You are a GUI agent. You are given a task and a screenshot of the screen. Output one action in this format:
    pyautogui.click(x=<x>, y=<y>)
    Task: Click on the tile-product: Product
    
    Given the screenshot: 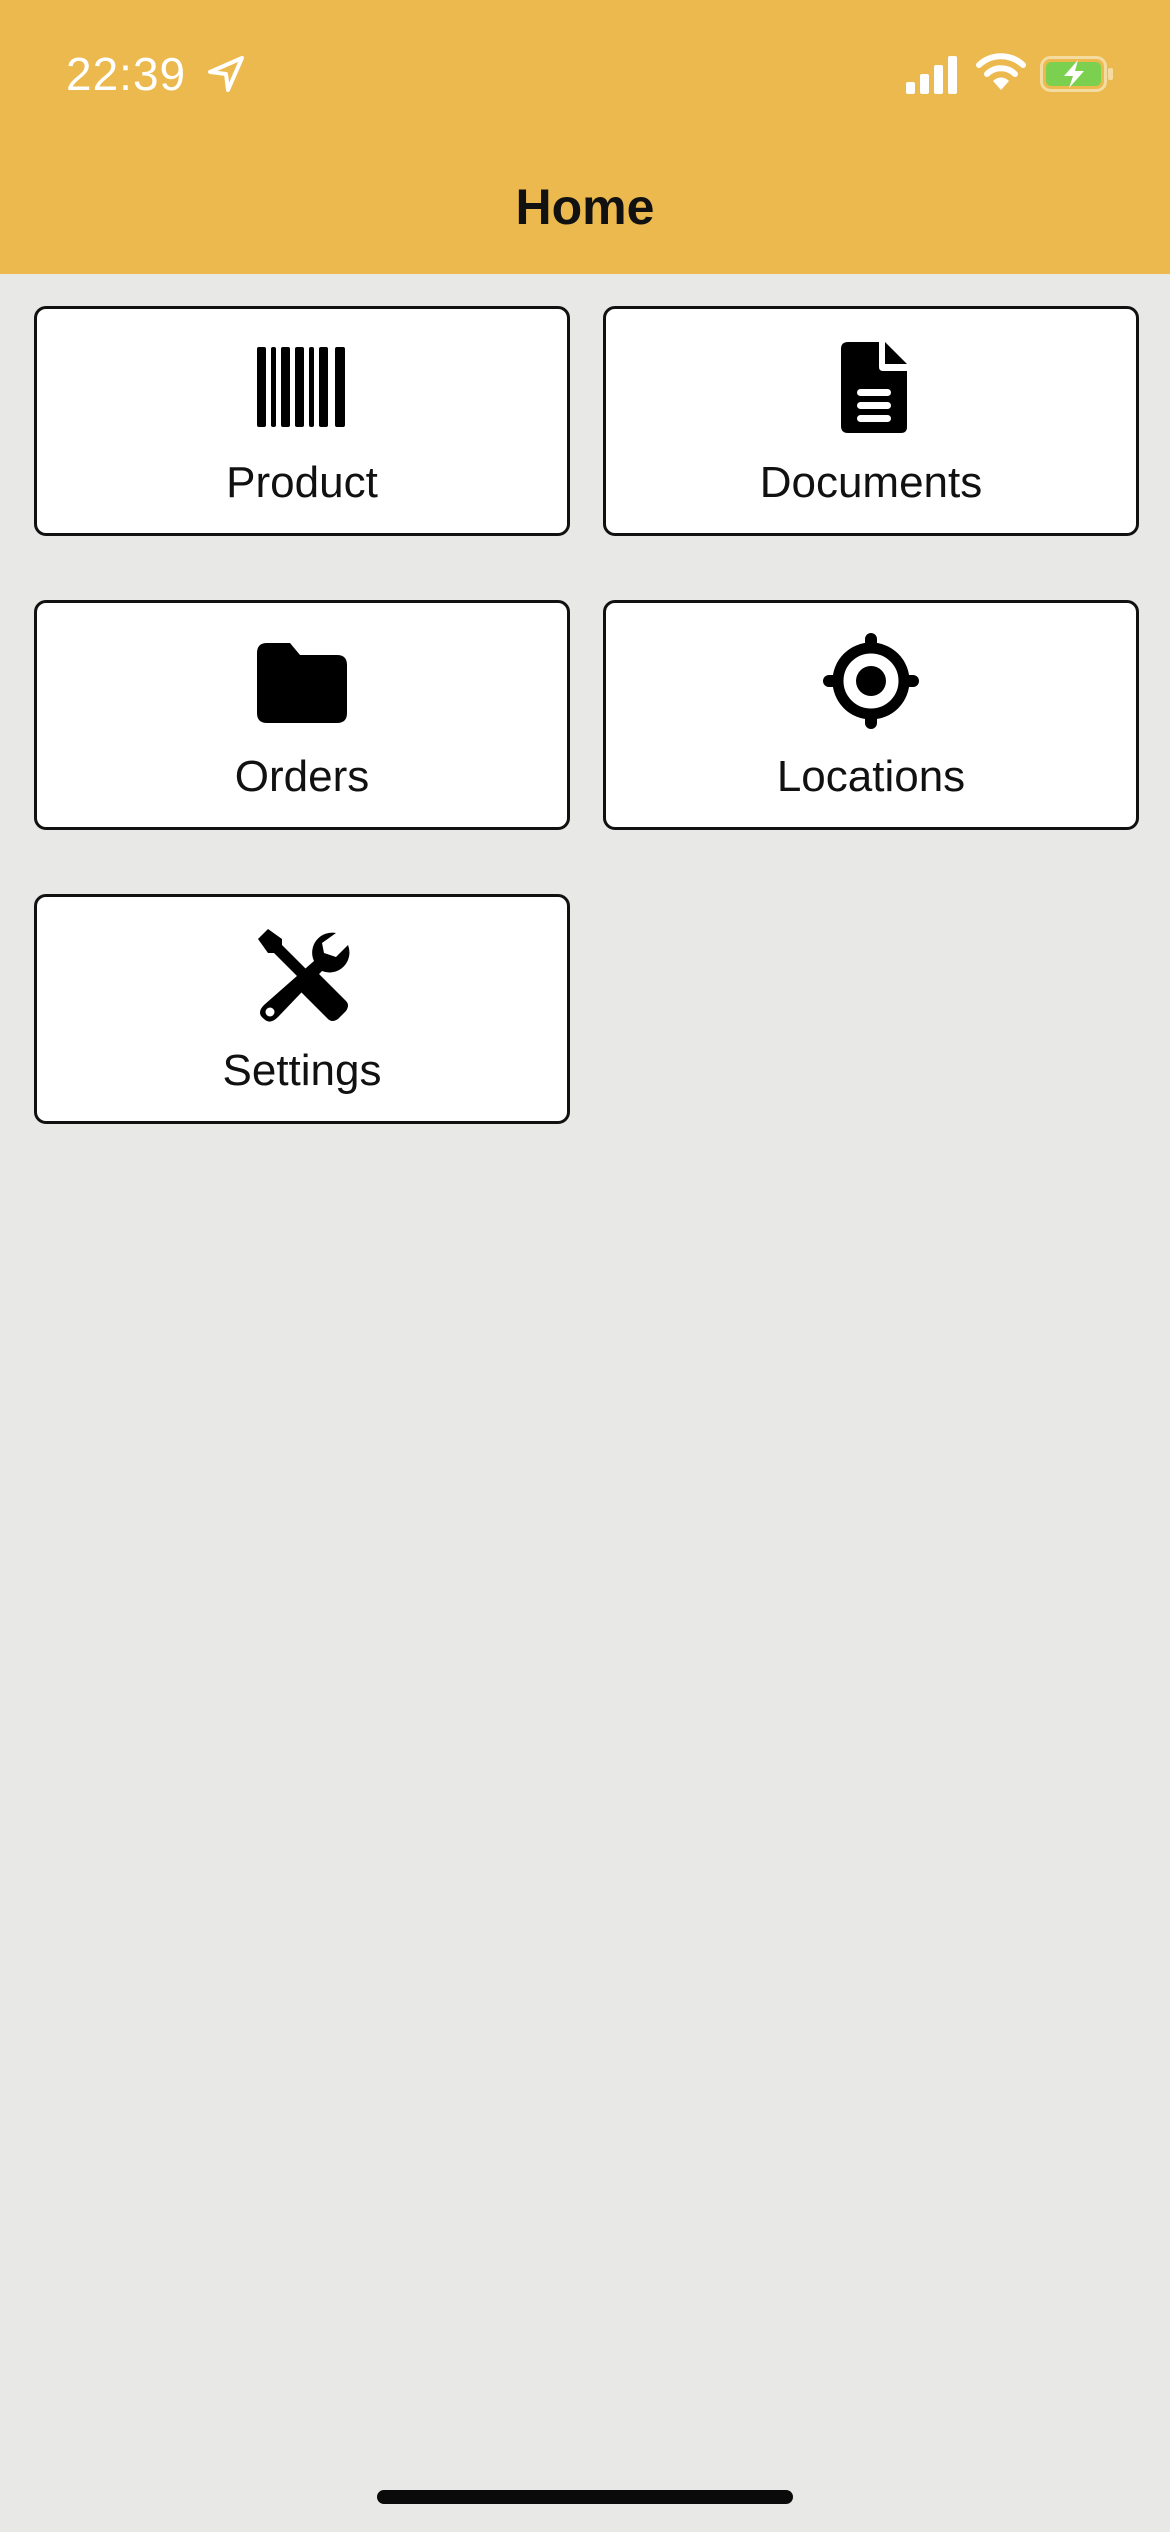 What is the action you would take?
    pyautogui.click(x=302, y=421)
    